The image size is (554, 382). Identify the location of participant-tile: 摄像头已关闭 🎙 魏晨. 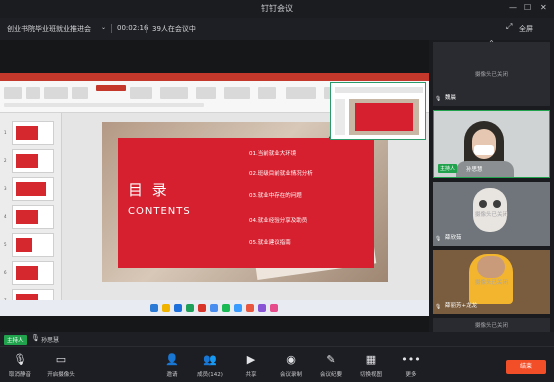
(491, 74).